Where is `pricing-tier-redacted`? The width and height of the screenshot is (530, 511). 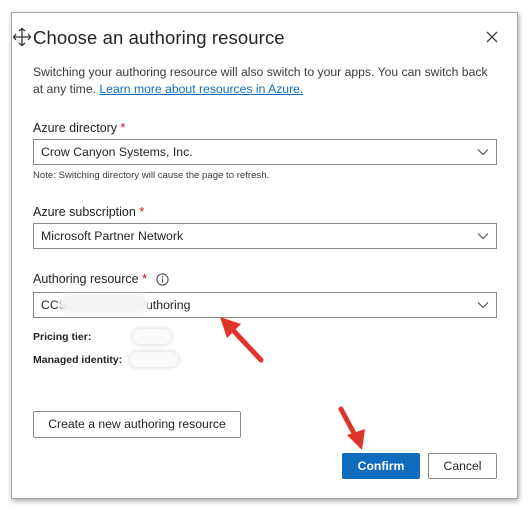
pricing-tier-redacted is located at coordinates (152, 336).